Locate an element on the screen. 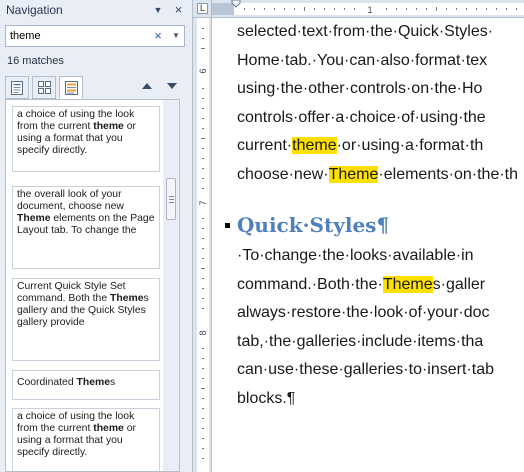 The image size is (524, 472). document-text: Home·tab.·You·can·also·format·tex is located at coordinates (362, 60).